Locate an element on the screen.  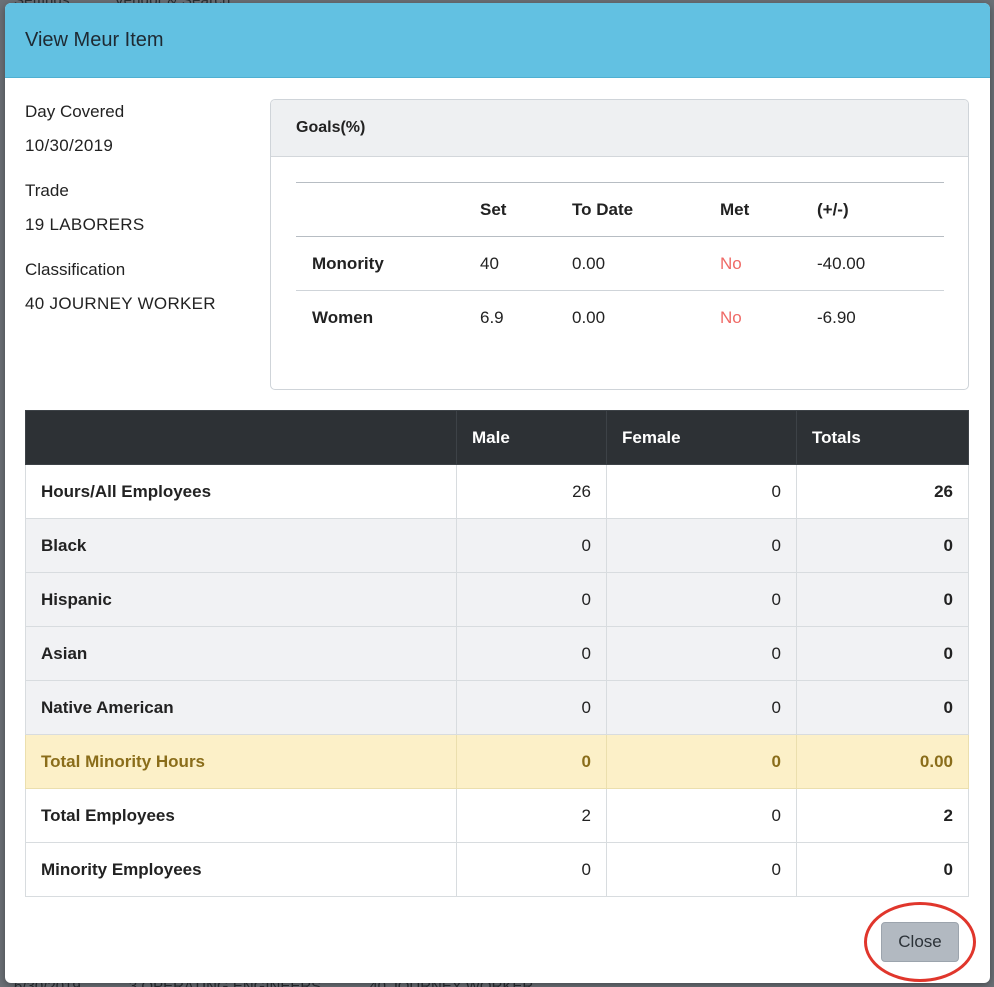
goals-diff-value: -40.00 is located at coordinates (872, 263).